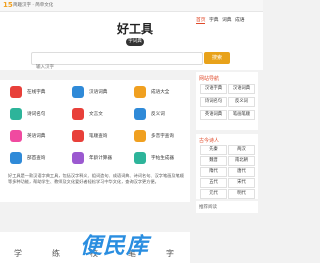 This screenshot has width=320, height=263. I want to click on brand-logo: 好工具 字词典, so click(135, 34).